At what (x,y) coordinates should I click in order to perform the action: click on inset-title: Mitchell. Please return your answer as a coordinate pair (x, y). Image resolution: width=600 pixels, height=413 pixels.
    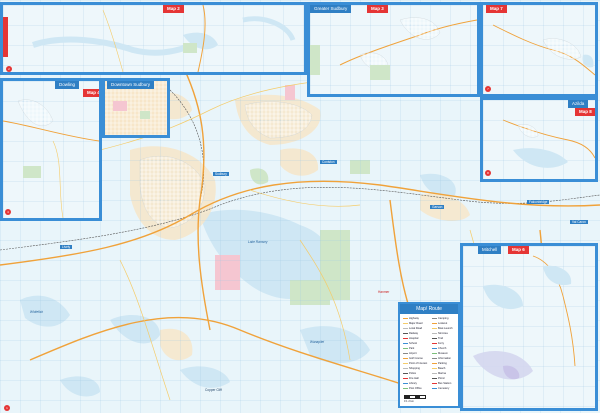
    Looking at the image, I should click on (490, 250).